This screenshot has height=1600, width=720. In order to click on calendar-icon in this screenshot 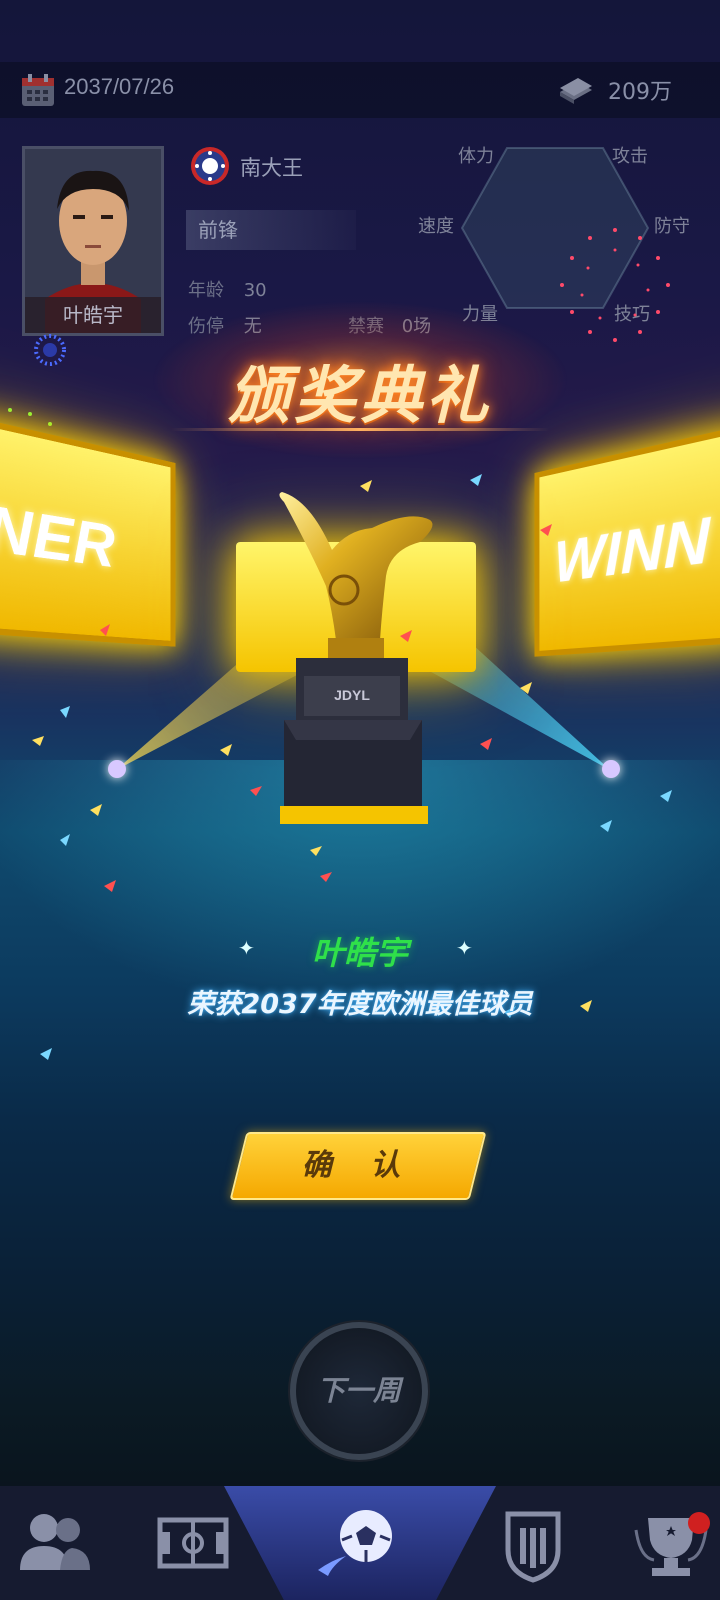, I will do `click(38, 90)`.